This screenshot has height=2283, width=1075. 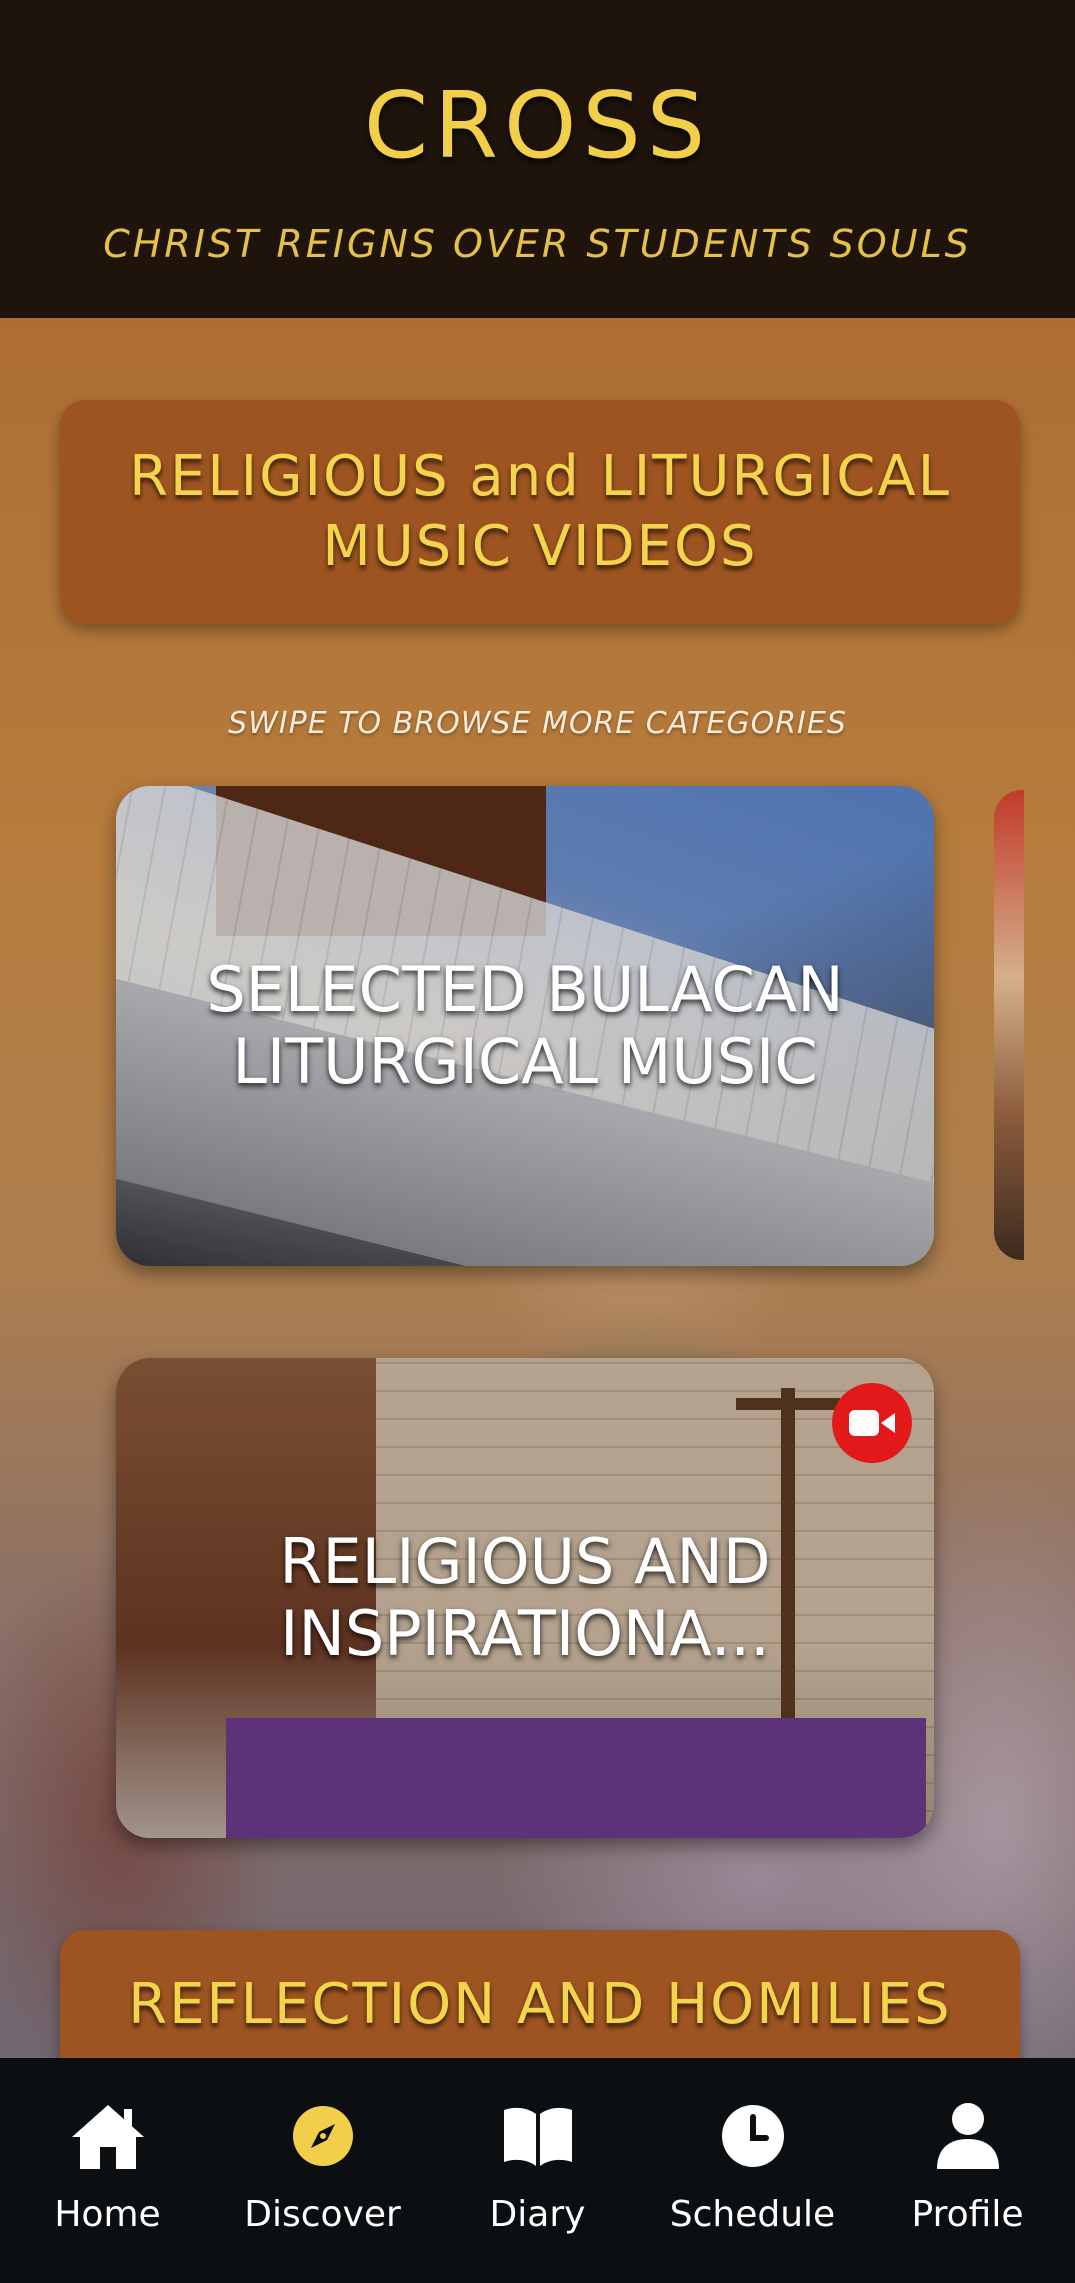 I want to click on app-title: CROSS, so click(x=537, y=125).